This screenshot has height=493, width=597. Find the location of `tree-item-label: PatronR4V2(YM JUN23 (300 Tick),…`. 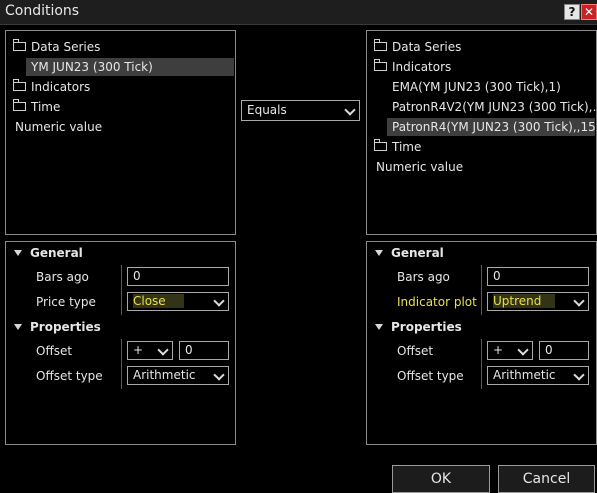

tree-item-label: PatronR4V2(YM JUN23 (300 Tick),… is located at coordinates (494, 107).